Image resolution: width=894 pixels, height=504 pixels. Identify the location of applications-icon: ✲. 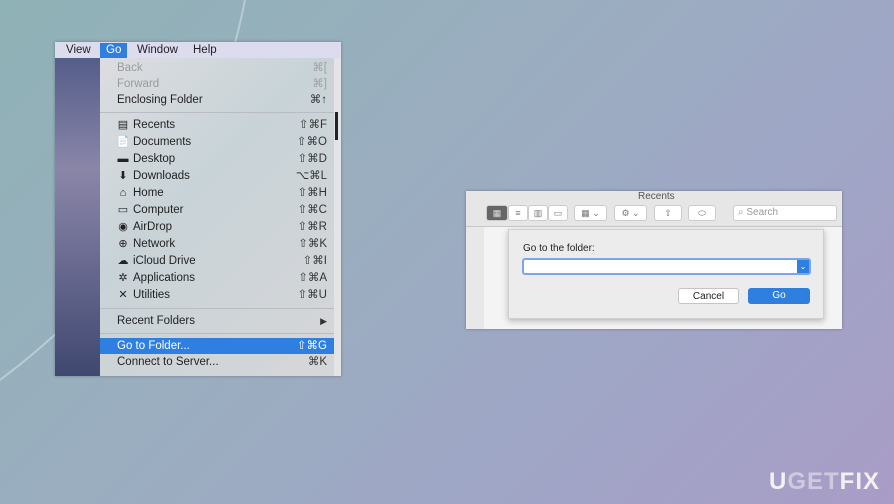
(123, 278).